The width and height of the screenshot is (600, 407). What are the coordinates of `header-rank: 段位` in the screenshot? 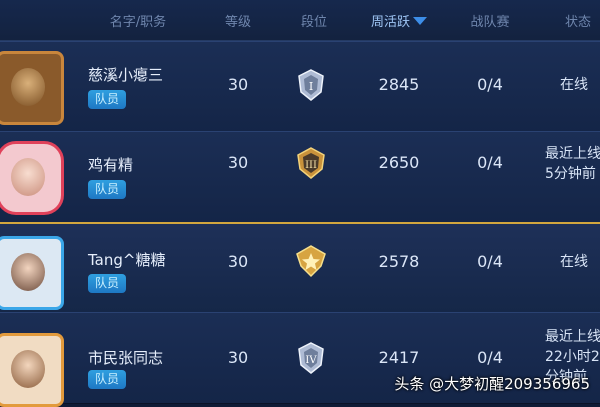 It's located at (314, 20).